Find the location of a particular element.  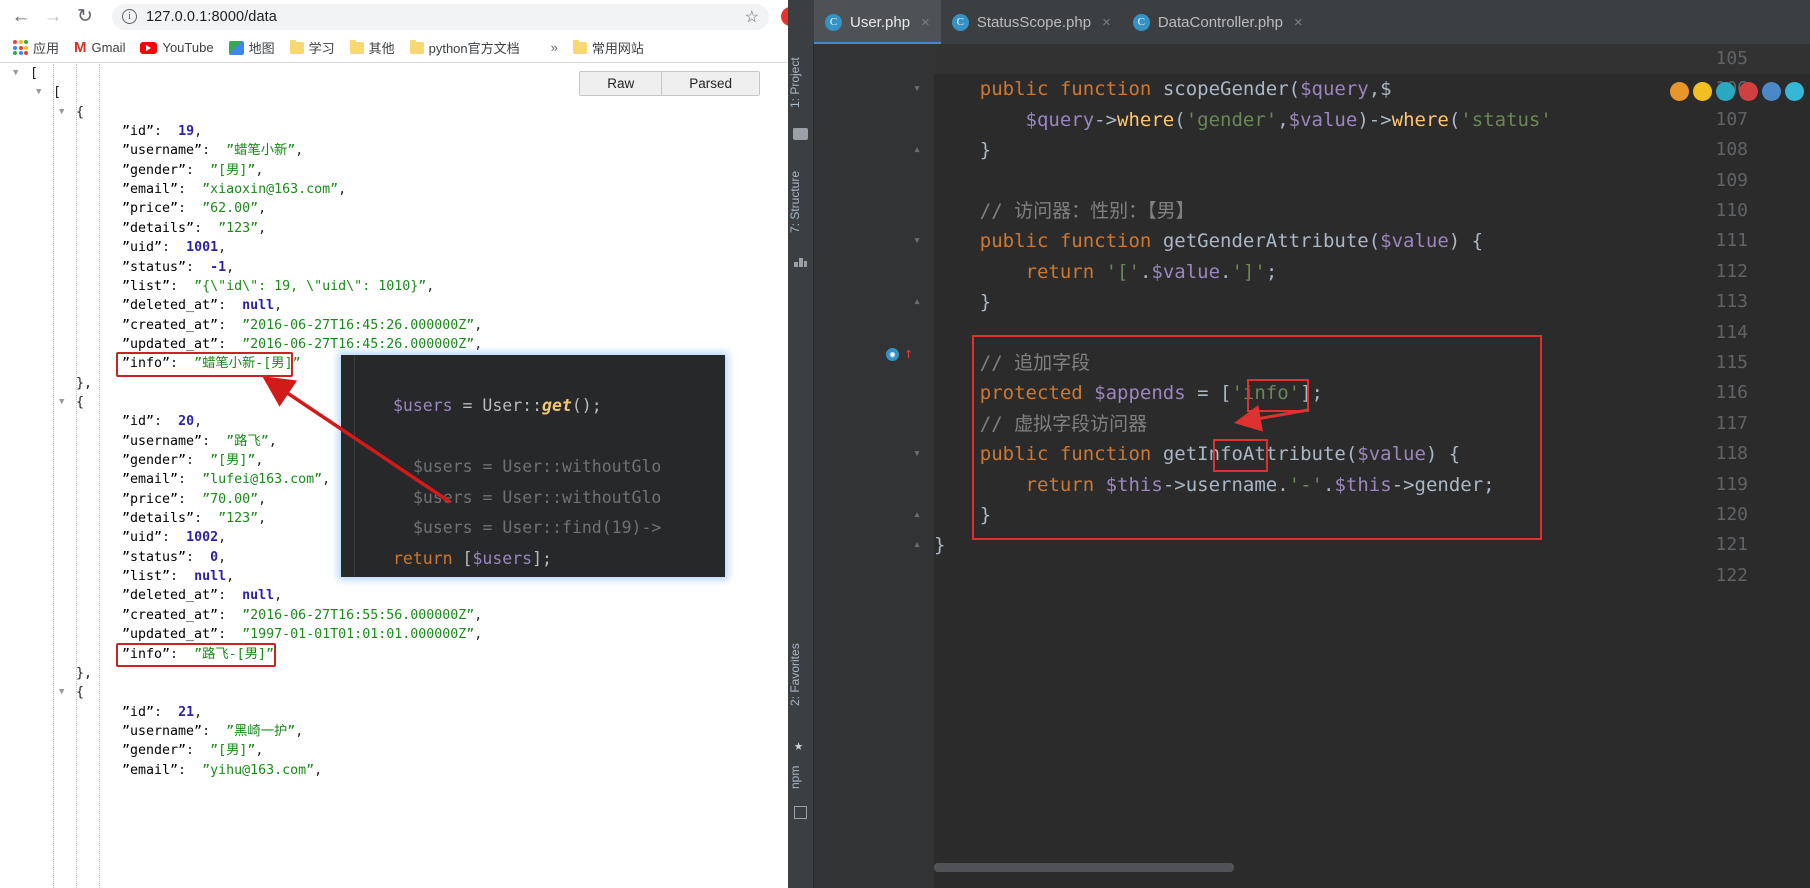

overlay-gutter-line is located at coordinates (352, 466).